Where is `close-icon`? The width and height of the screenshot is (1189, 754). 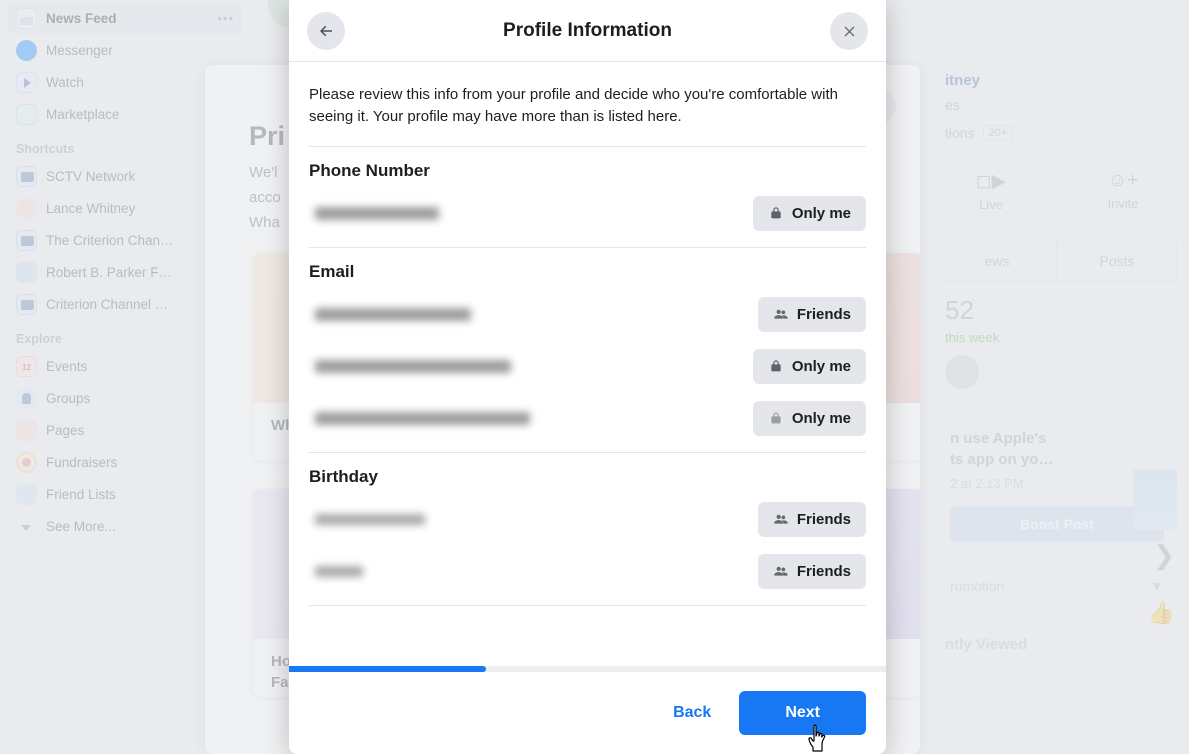
close-icon is located at coordinates (849, 31).